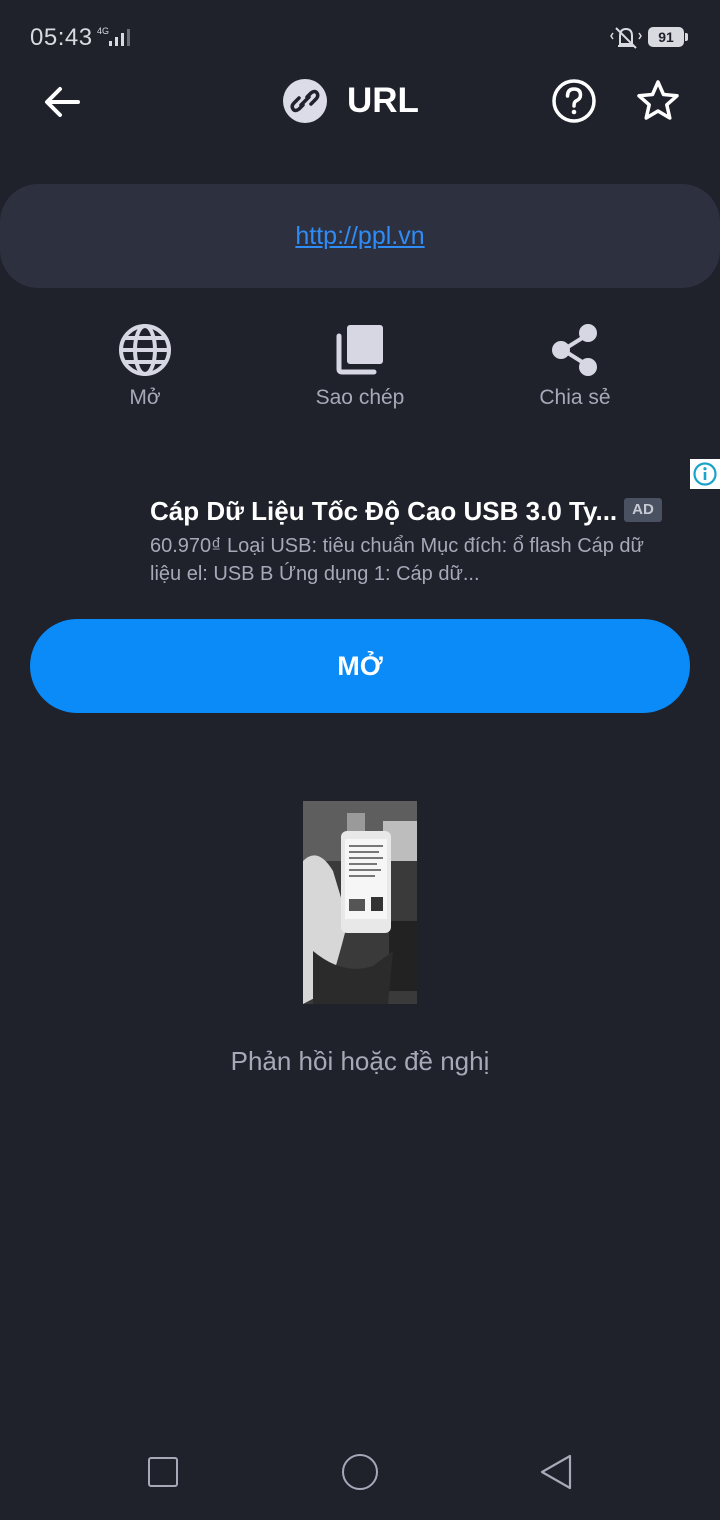 The width and height of the screenshot is (720, 1520). Describe the element at coordinates (705, 474) in the screenshot. I see `info-icon` at that location.